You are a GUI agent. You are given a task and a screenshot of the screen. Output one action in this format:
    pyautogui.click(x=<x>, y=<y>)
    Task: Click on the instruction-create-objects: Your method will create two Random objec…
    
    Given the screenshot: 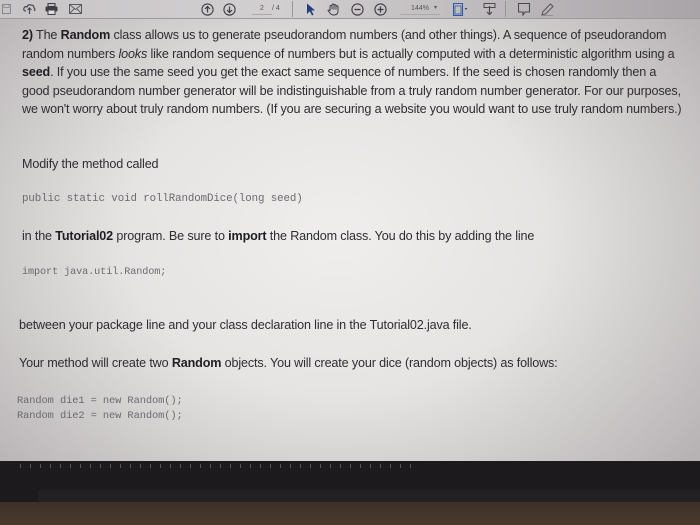 What is the action you would take?
    pyautogui.click(x=354, y=363)
    